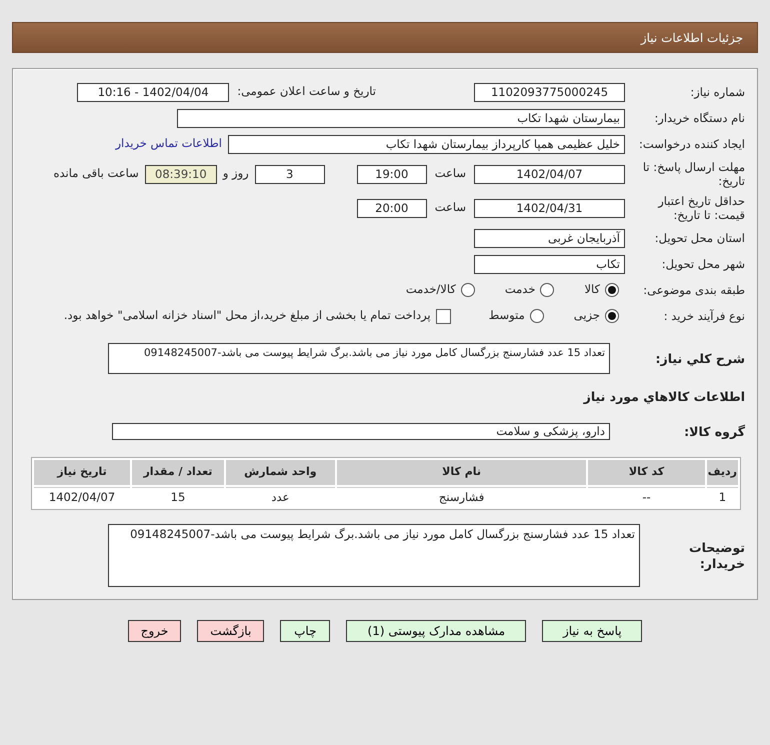 The width and height of the screenshot is (770, 745). What do you see at coordinates (230, 631) in the screenshot?
I see `action-button: بازگشت` at bounding box center [230, 631].